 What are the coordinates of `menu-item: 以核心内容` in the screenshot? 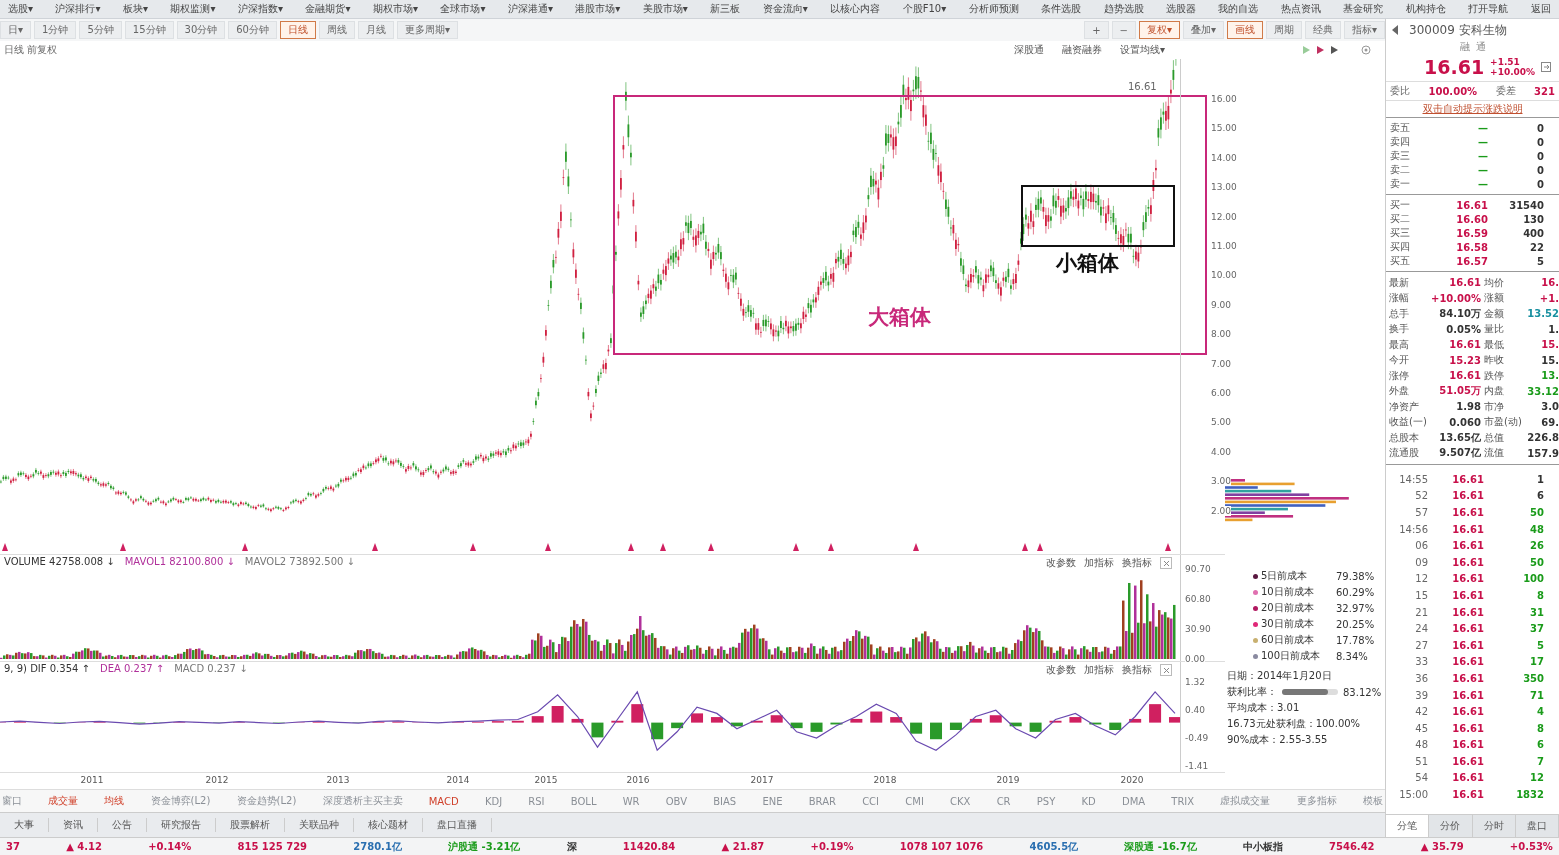 It's located at (855, 9).